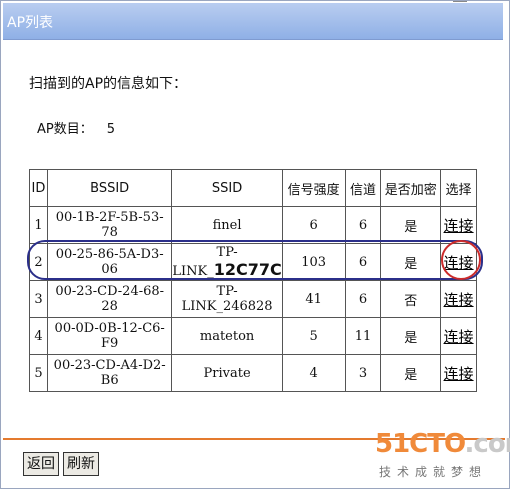 This screenshot has width=510, height=489. Describe the element at coordinates (253, 21) in the screenshot. I see `title-bar: AP列表` at that location.